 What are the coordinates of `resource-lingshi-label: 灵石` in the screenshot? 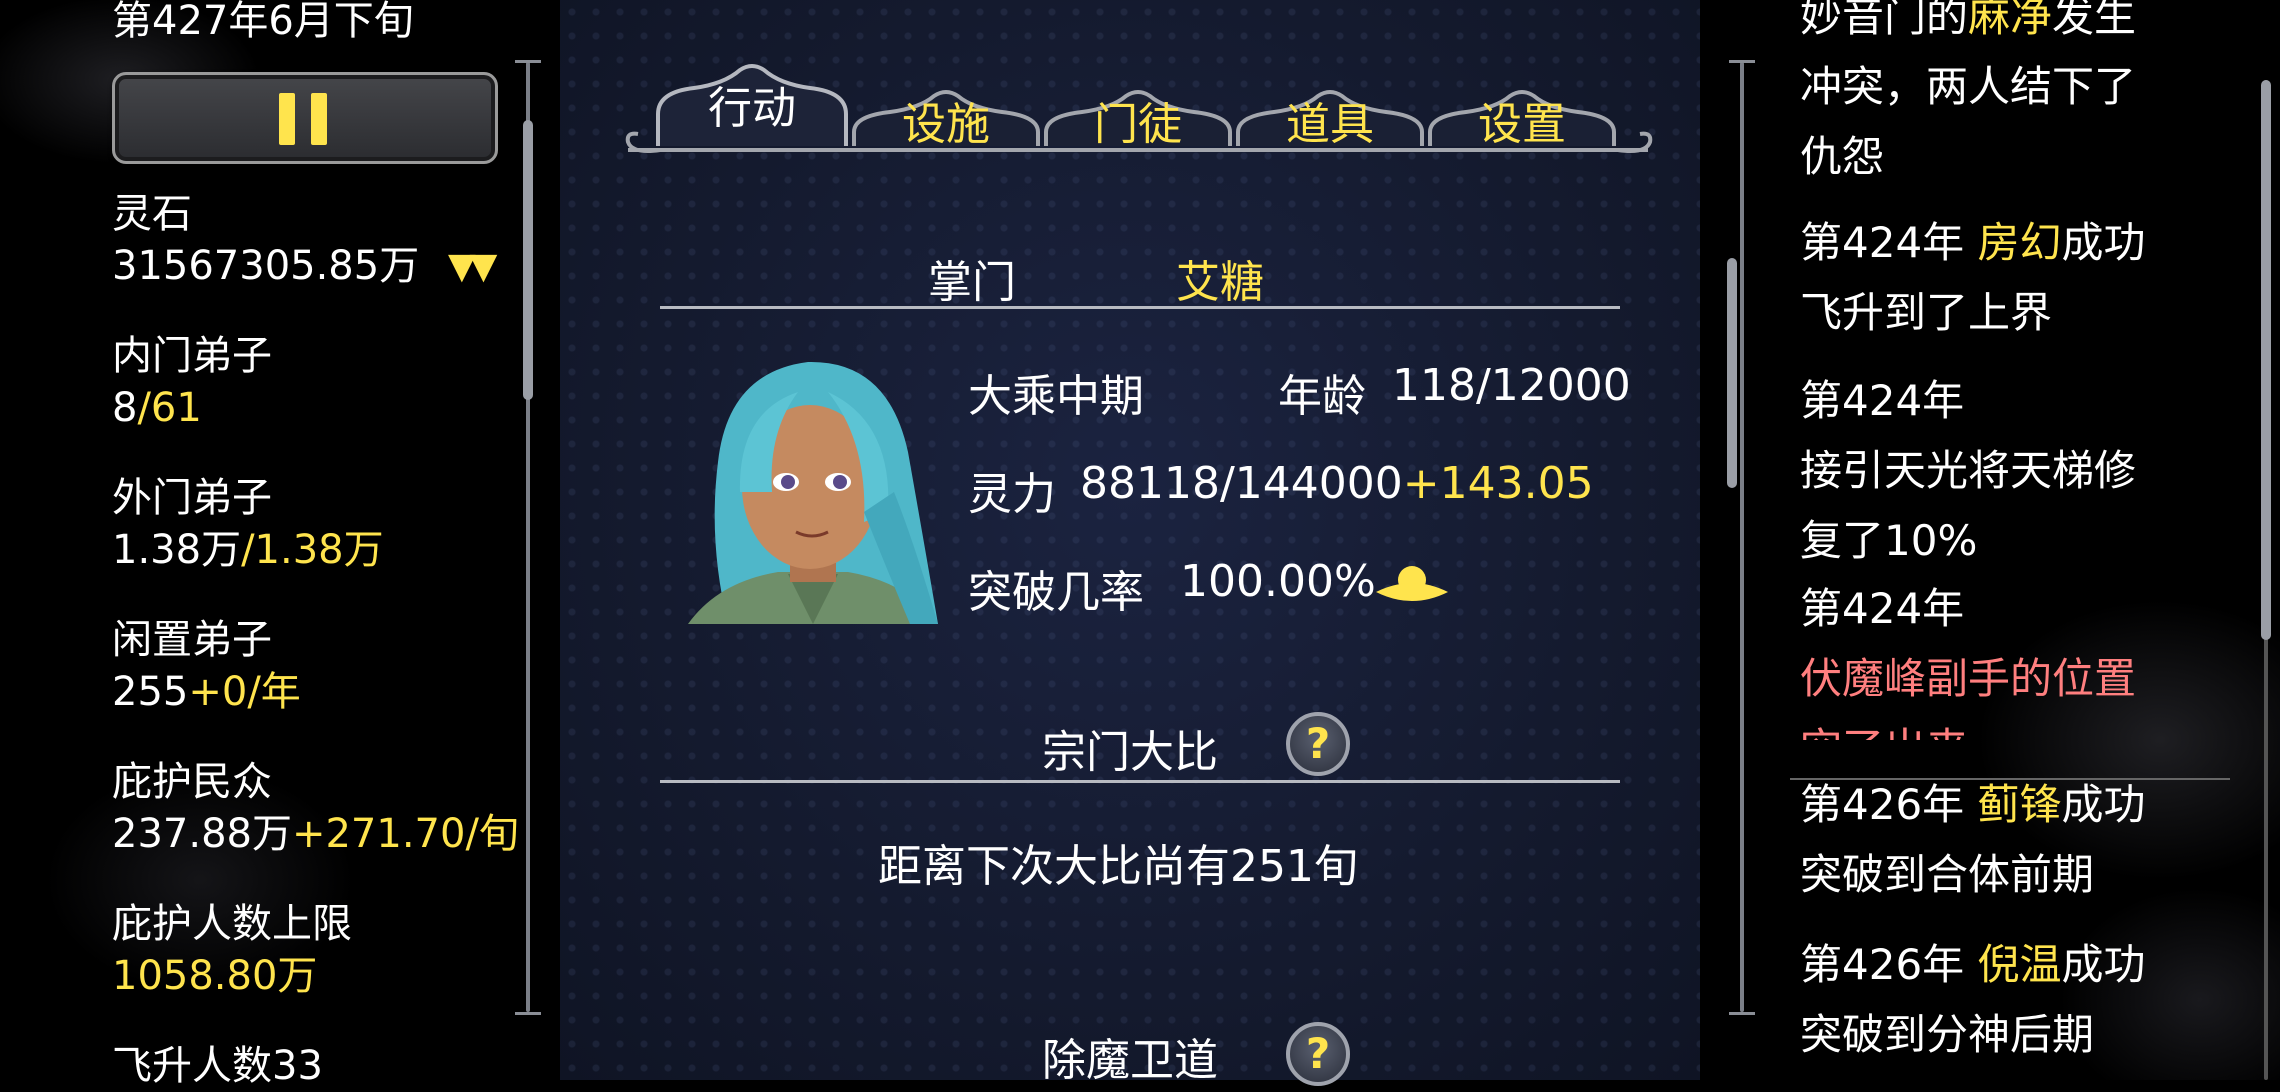 It's located at (152, 214).